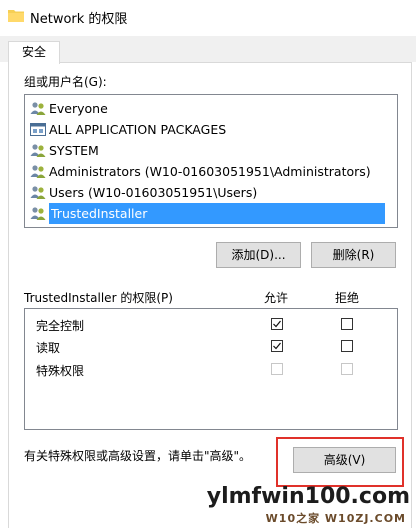 The height and width of the screenshot is (528, 416). What do you see at coordinates (98, 298) in the screenshot?
I see `permissions-label: TrustedInstaller 的权限(P)` at bounding box center [98, 298].